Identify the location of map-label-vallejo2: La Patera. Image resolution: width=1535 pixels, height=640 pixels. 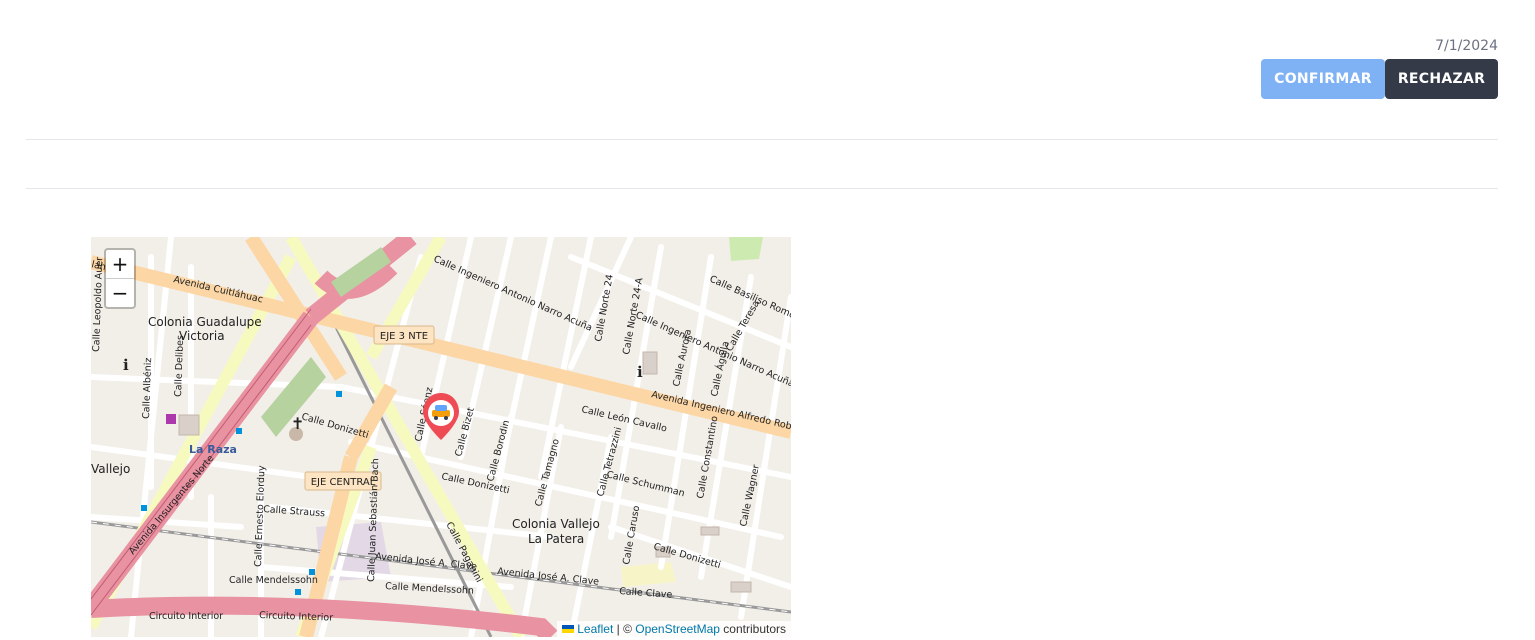
(556, 539).